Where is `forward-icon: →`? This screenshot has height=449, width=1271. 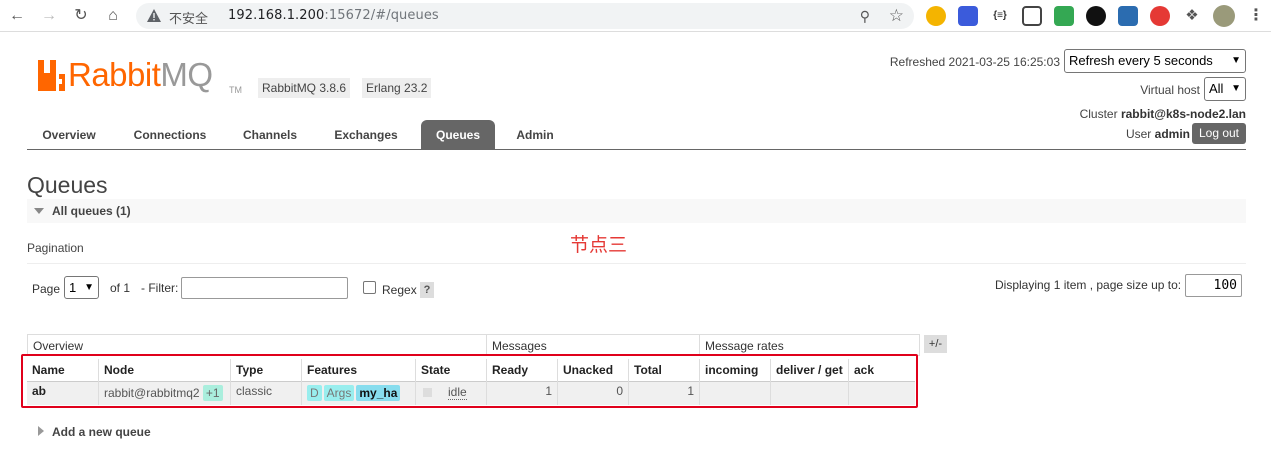 forward-icon: → is located at coordinates (49, 16).